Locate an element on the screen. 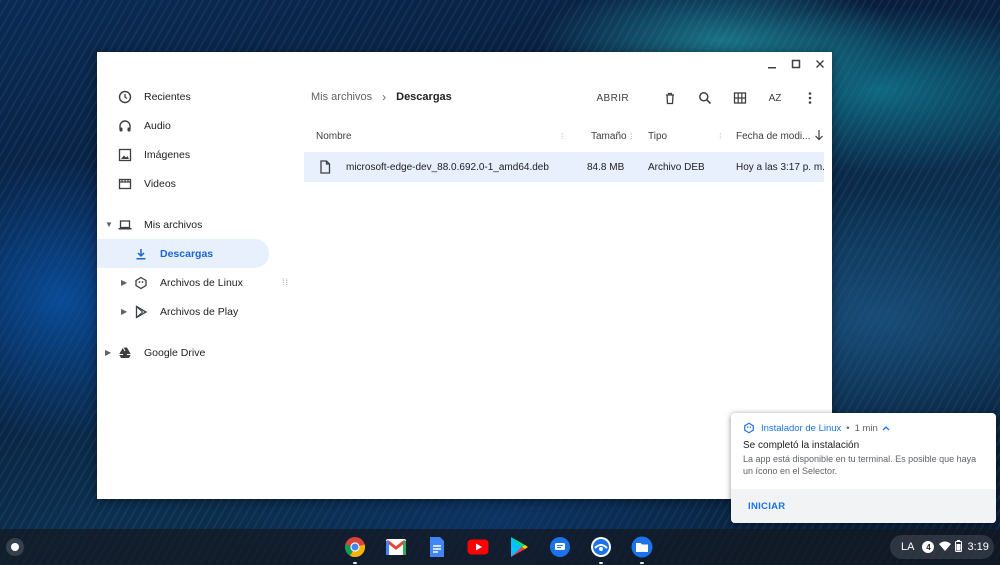 This screenshot has height=565, width=1000. grid-view-button is located at coordinates (740, 98).